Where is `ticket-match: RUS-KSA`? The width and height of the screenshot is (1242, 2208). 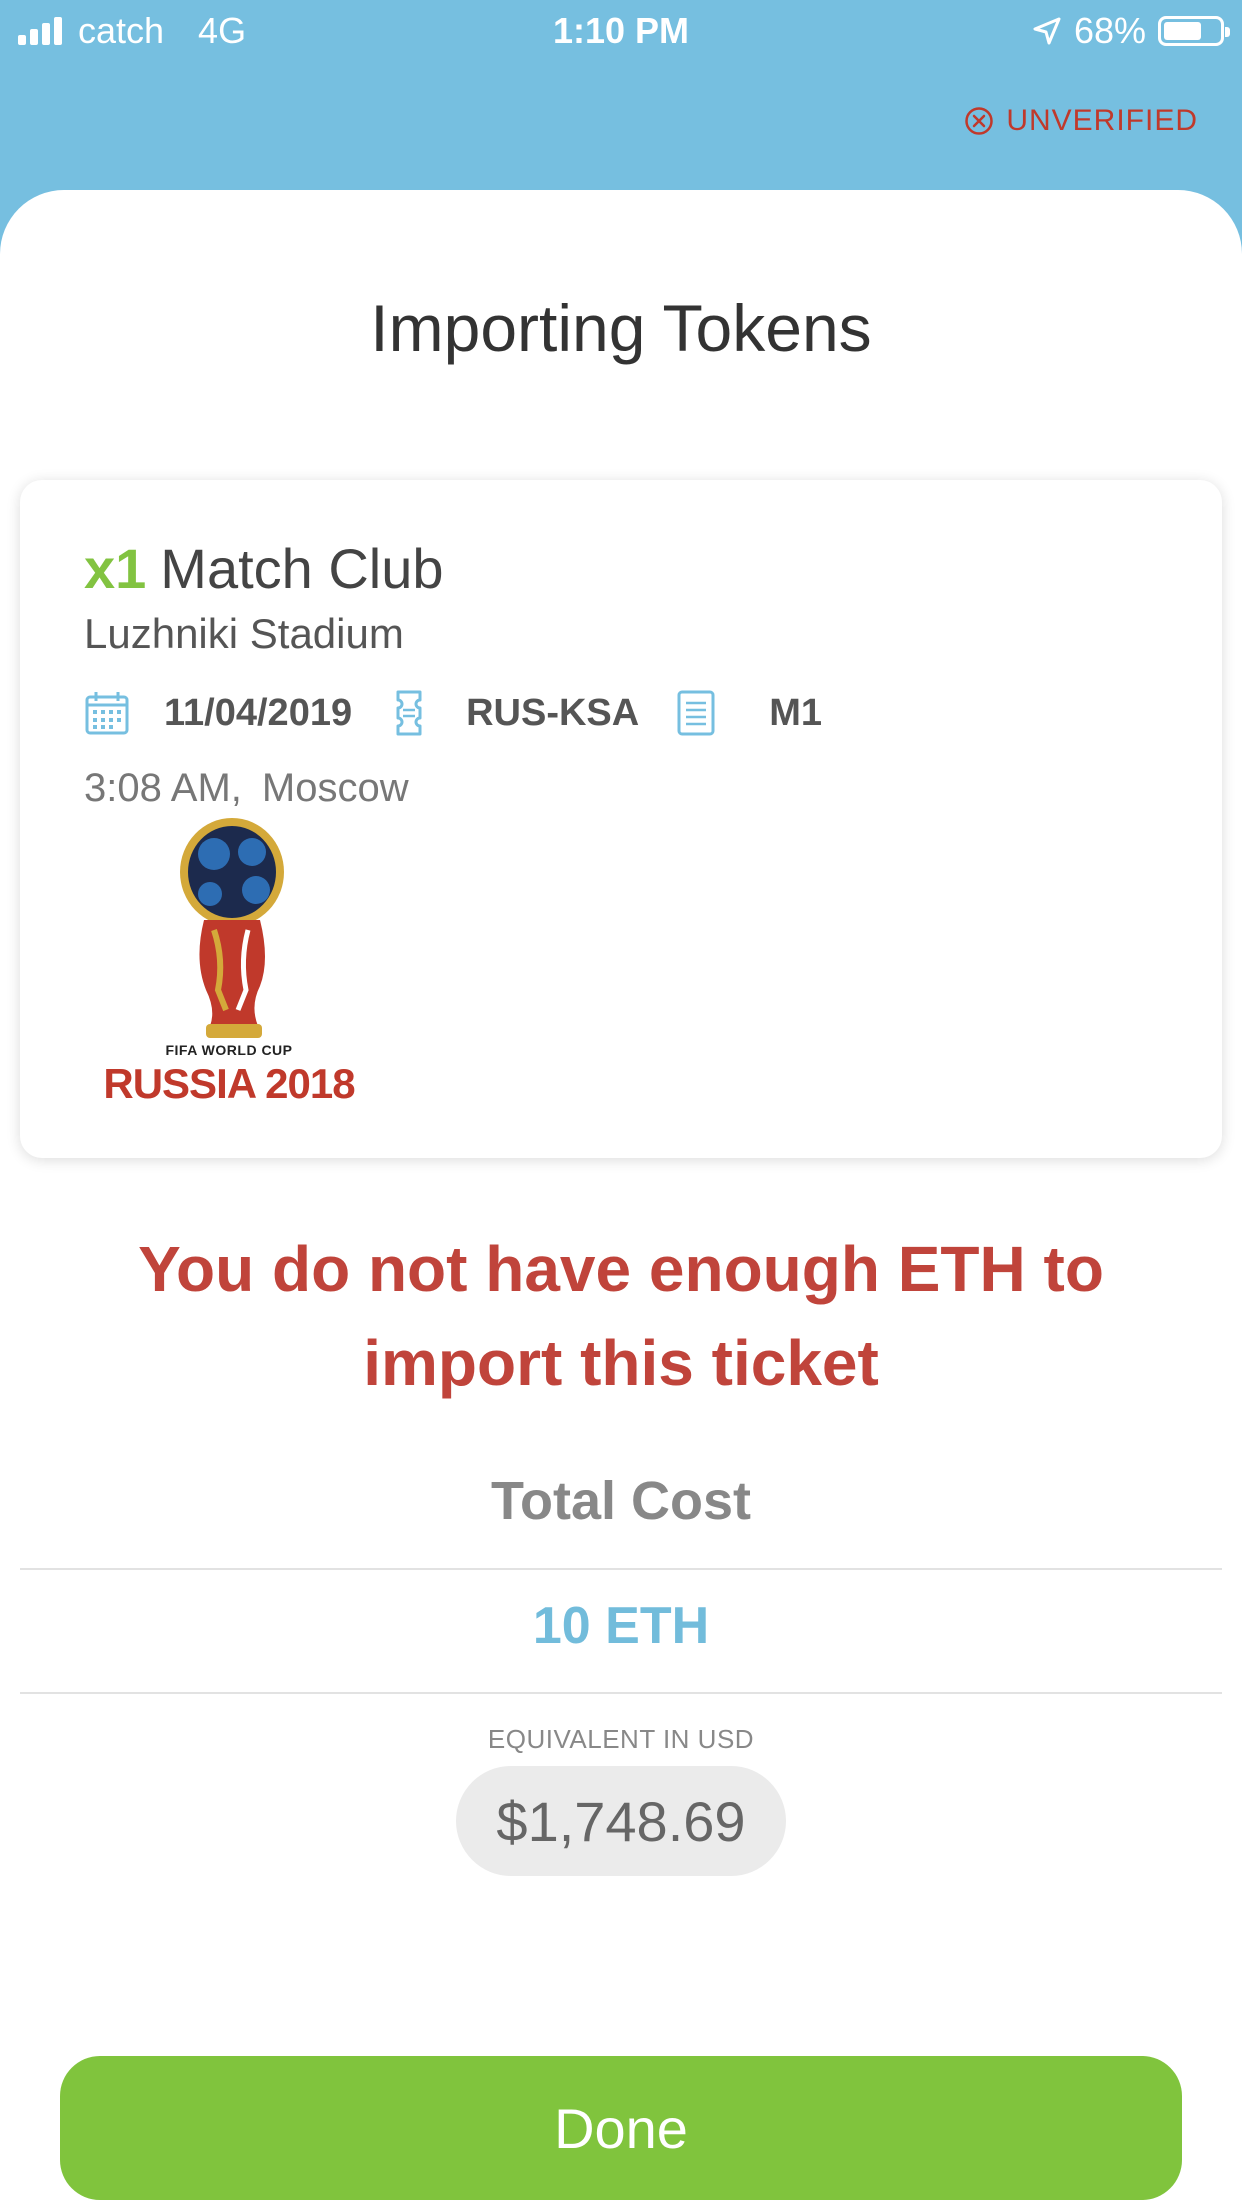 ticket-match: RUS-KSA is located at coordinates (553, 712).